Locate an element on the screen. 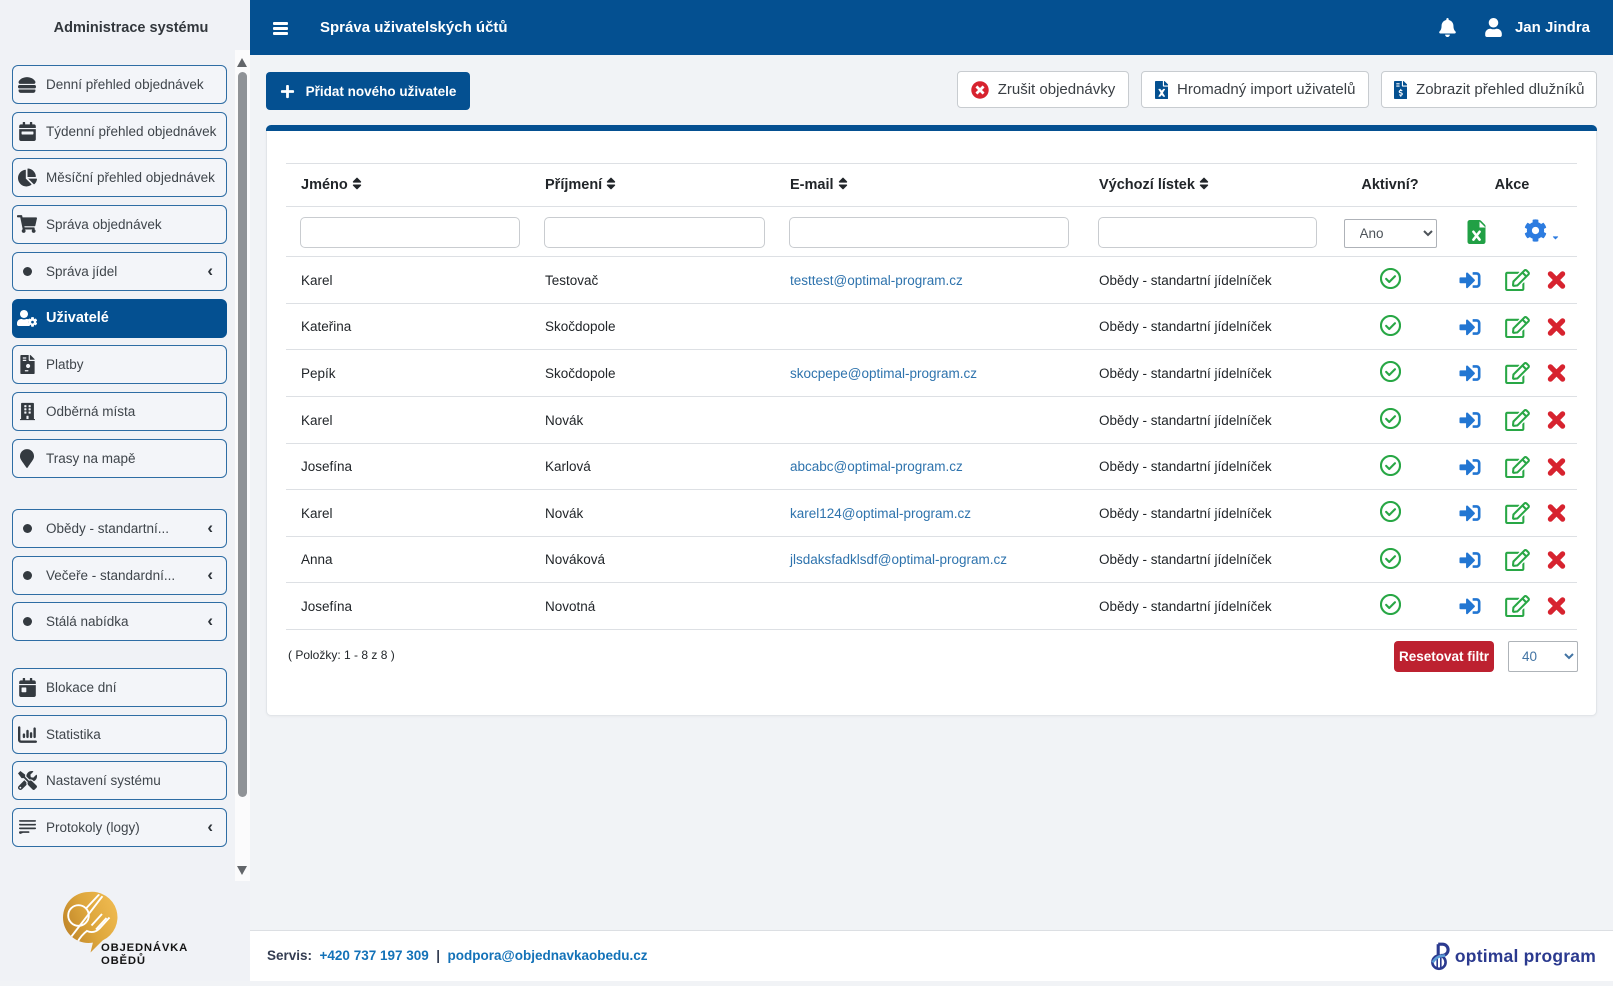 The image size is (1613, 986). svg-text: OBĚDŮ is located at coordinates (123, 960).